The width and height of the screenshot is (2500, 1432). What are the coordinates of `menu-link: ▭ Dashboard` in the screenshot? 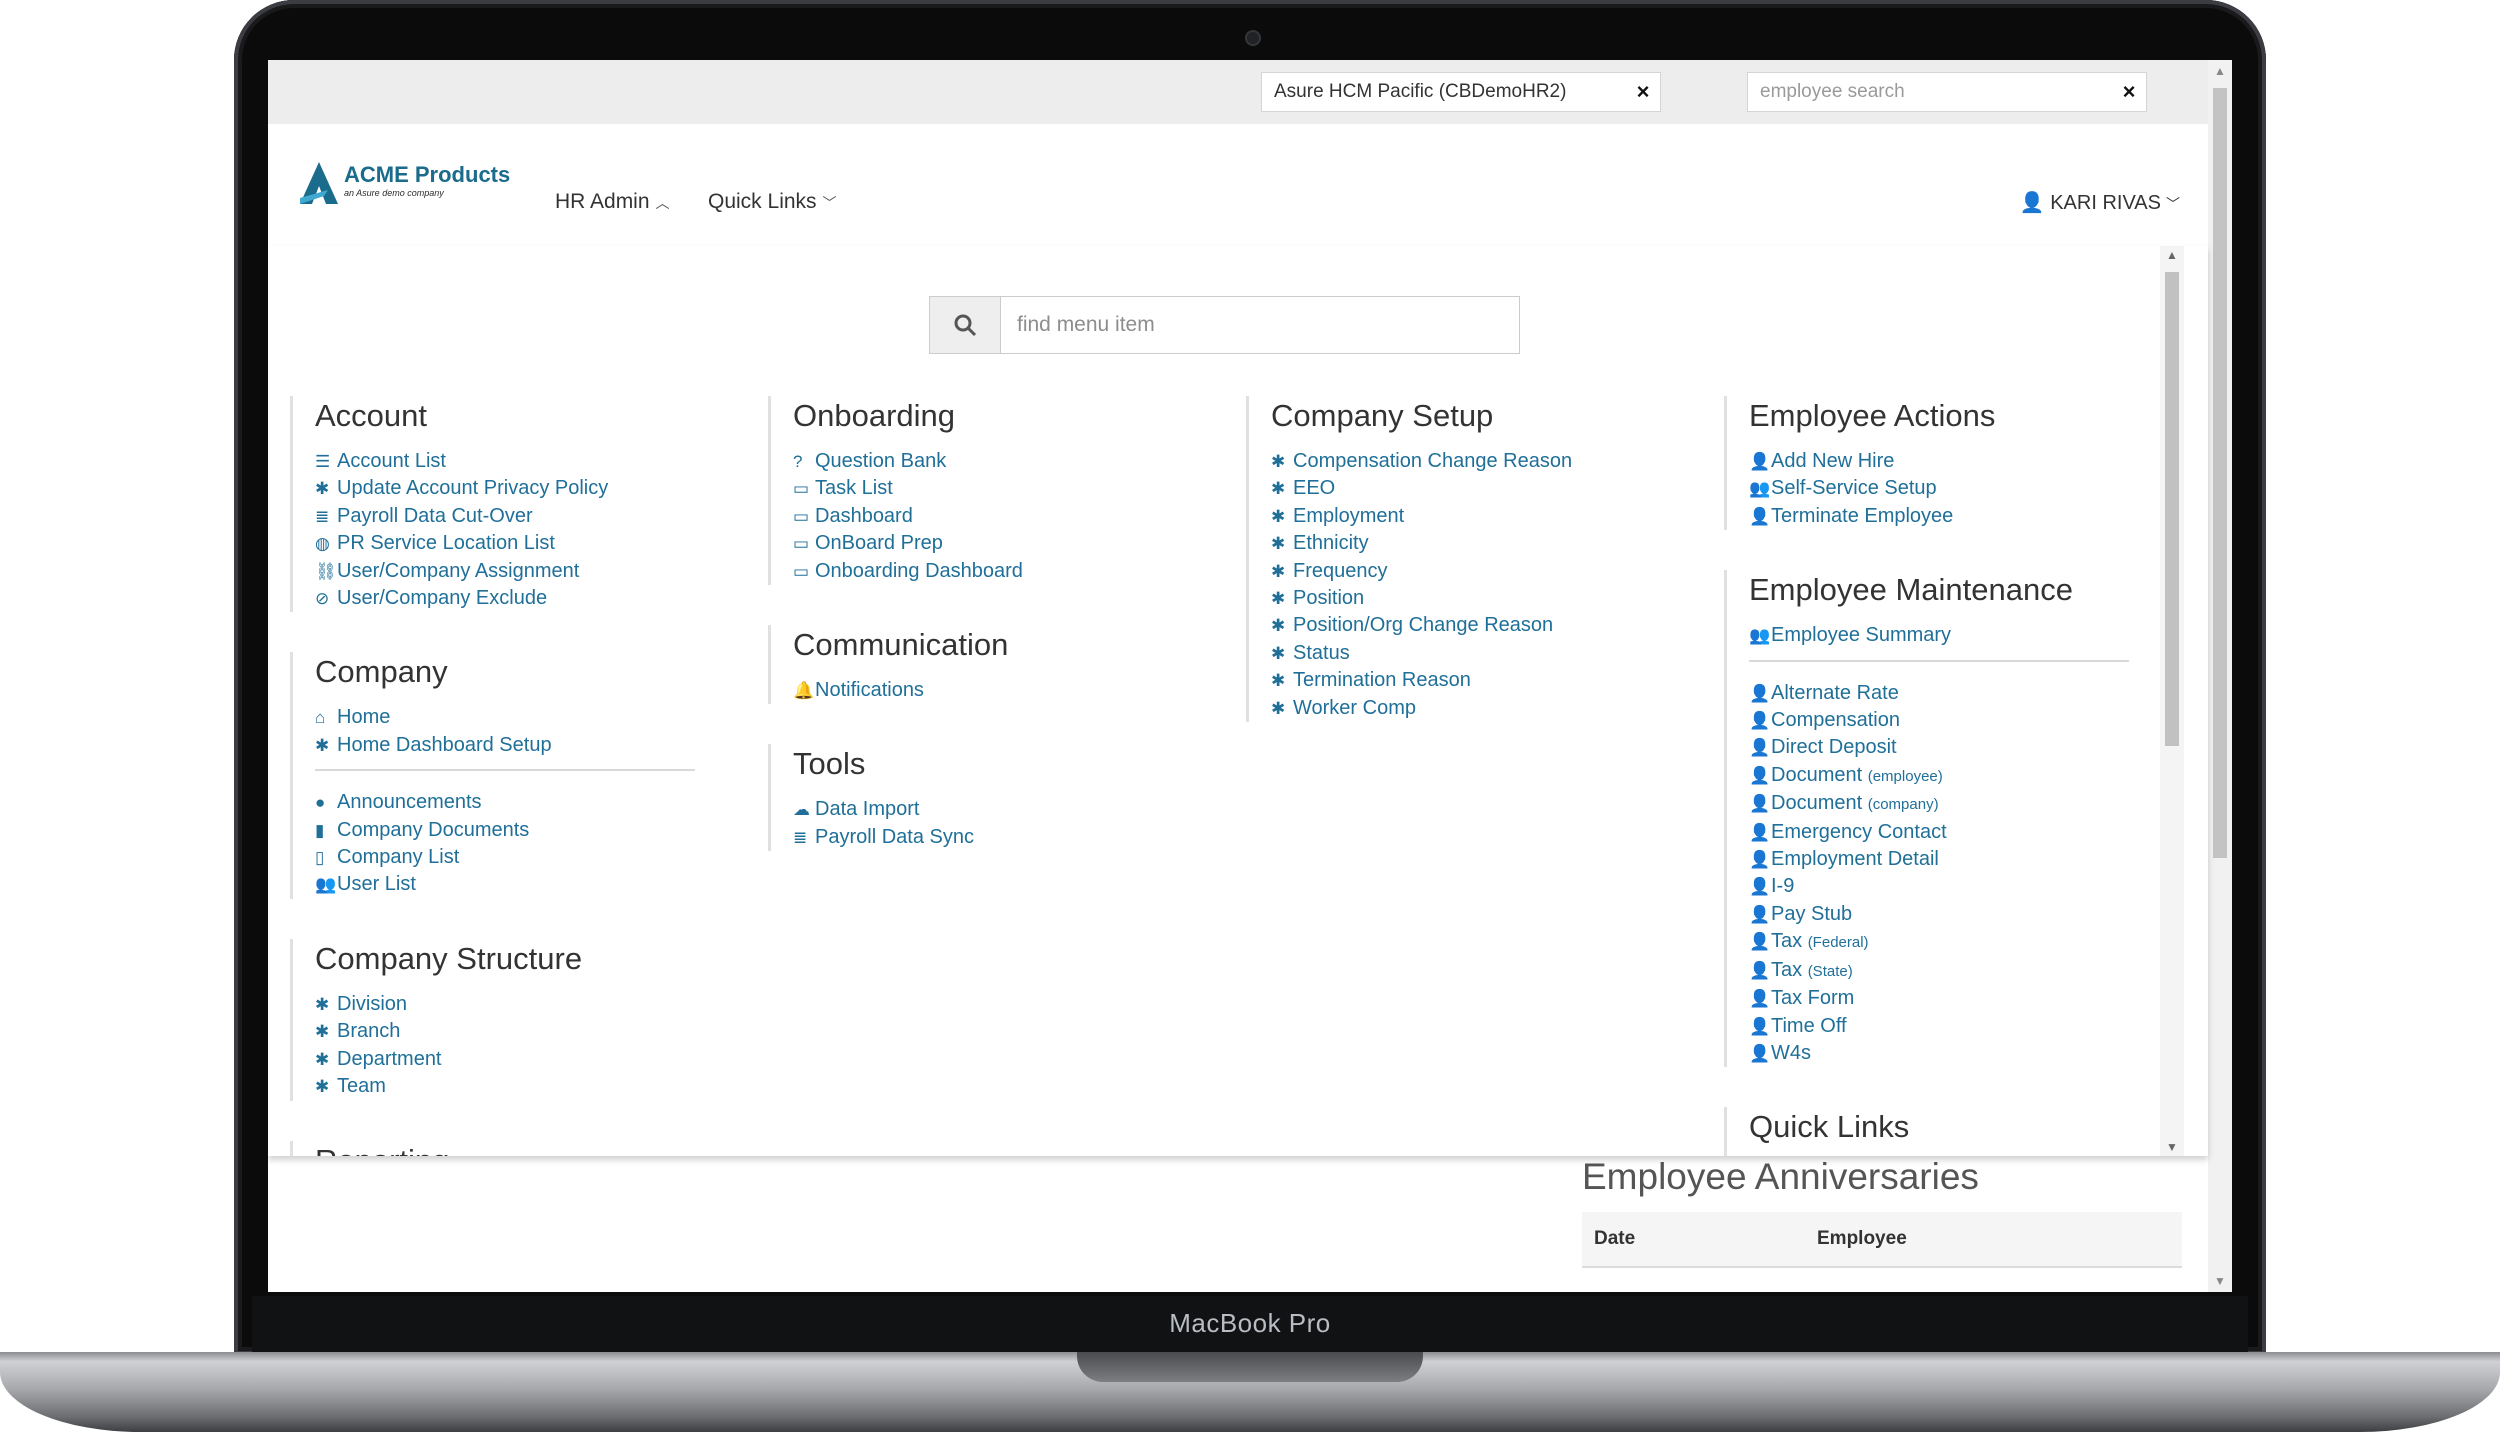 It's located at (1000, 516).